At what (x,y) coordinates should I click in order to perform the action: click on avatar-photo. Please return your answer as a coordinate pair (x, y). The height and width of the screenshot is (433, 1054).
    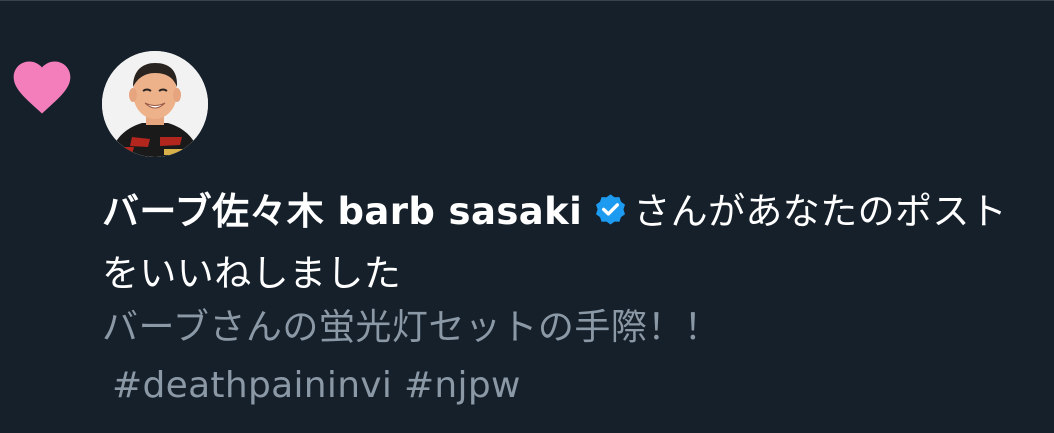
    Looking at the image, I should click on (155, 104).